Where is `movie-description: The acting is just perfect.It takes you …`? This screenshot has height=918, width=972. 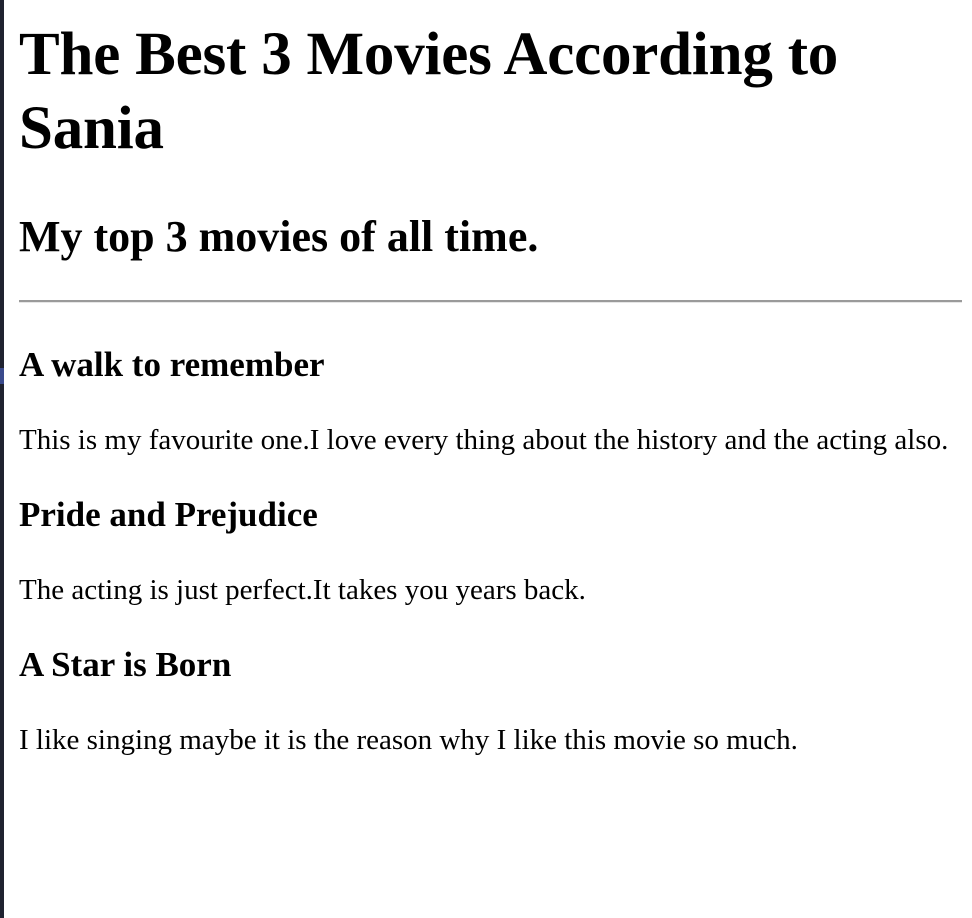
movie-description: The acting is just perfect.It takes you … is located at coordinates (302, 590).